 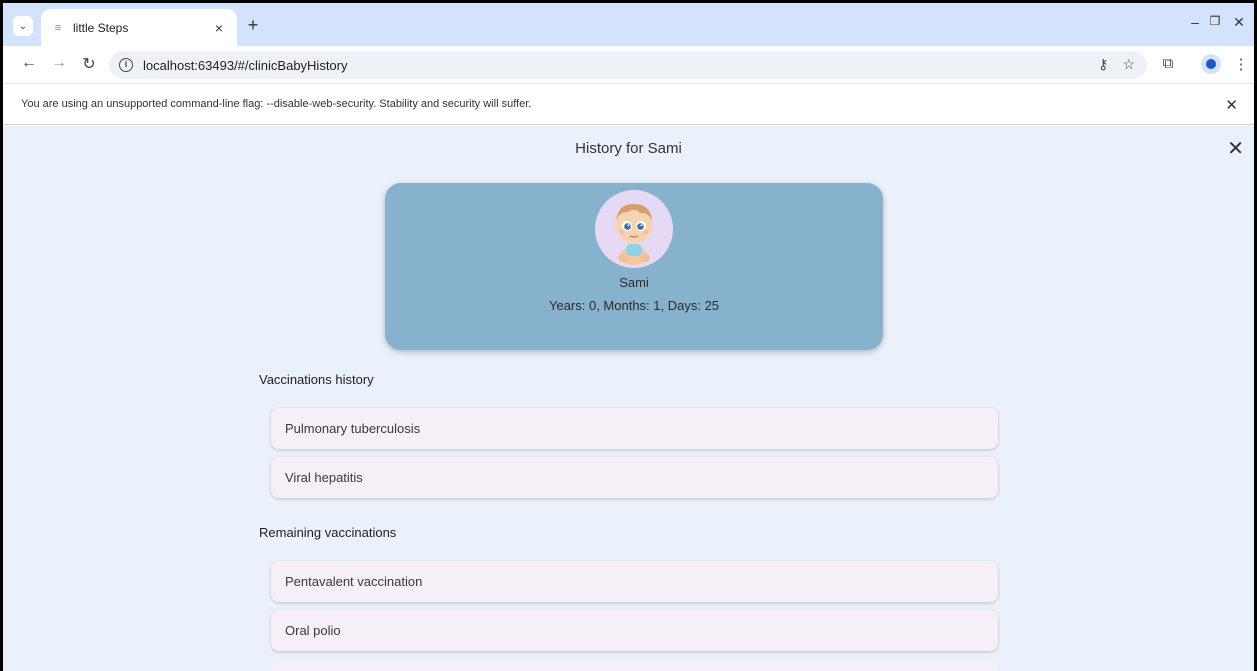 What do you see at coordinates (328, 532) in the screenshot?
I see `remaining-vaccinations-heading: Remaining vaccinations` at bounding box center [328, 532].